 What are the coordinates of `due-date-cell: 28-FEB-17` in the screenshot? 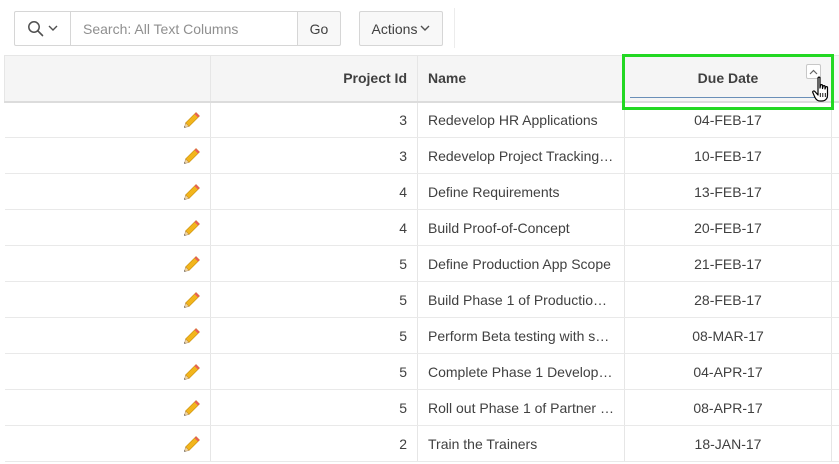 It's located at (728, 299).